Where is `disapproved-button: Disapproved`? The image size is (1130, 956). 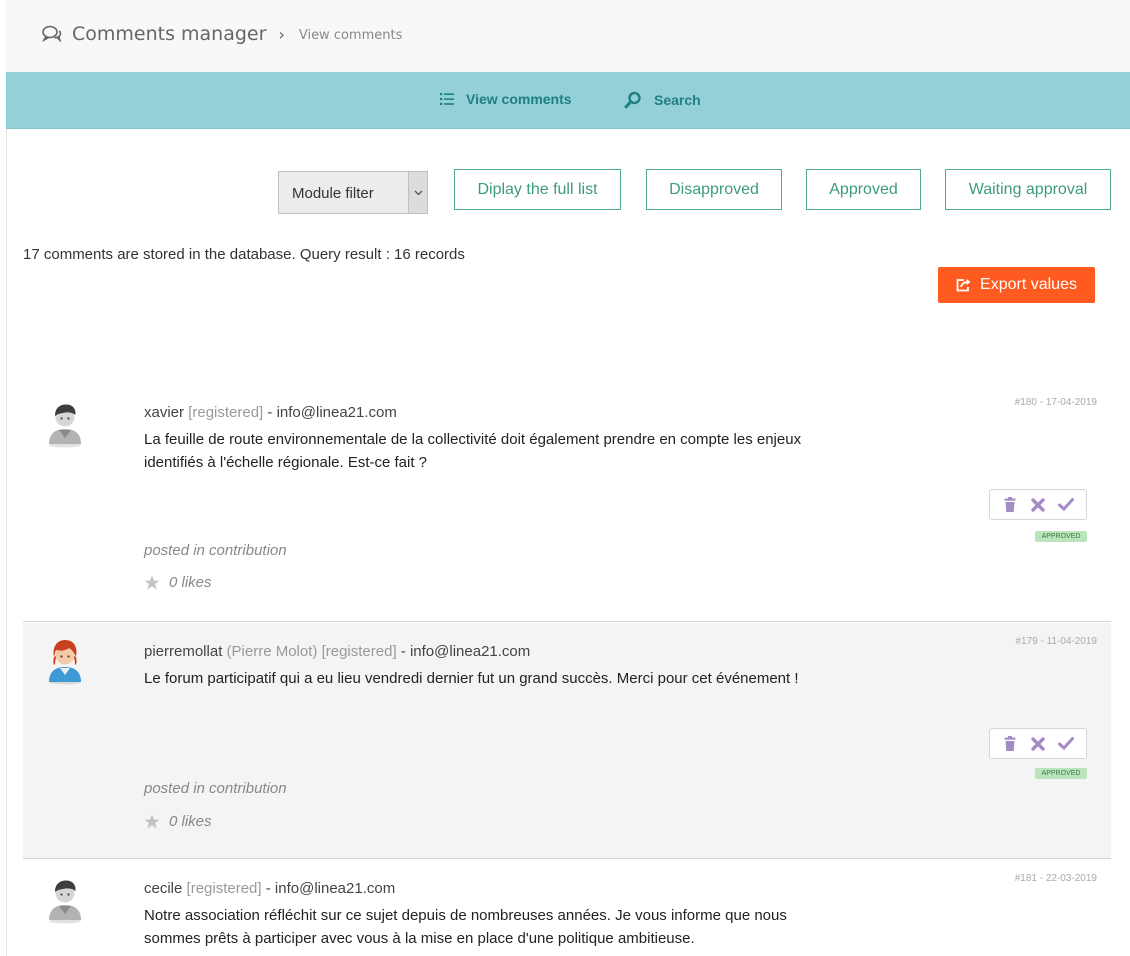 disapproved-button: Disapproved is located at coordinates (714, 189).